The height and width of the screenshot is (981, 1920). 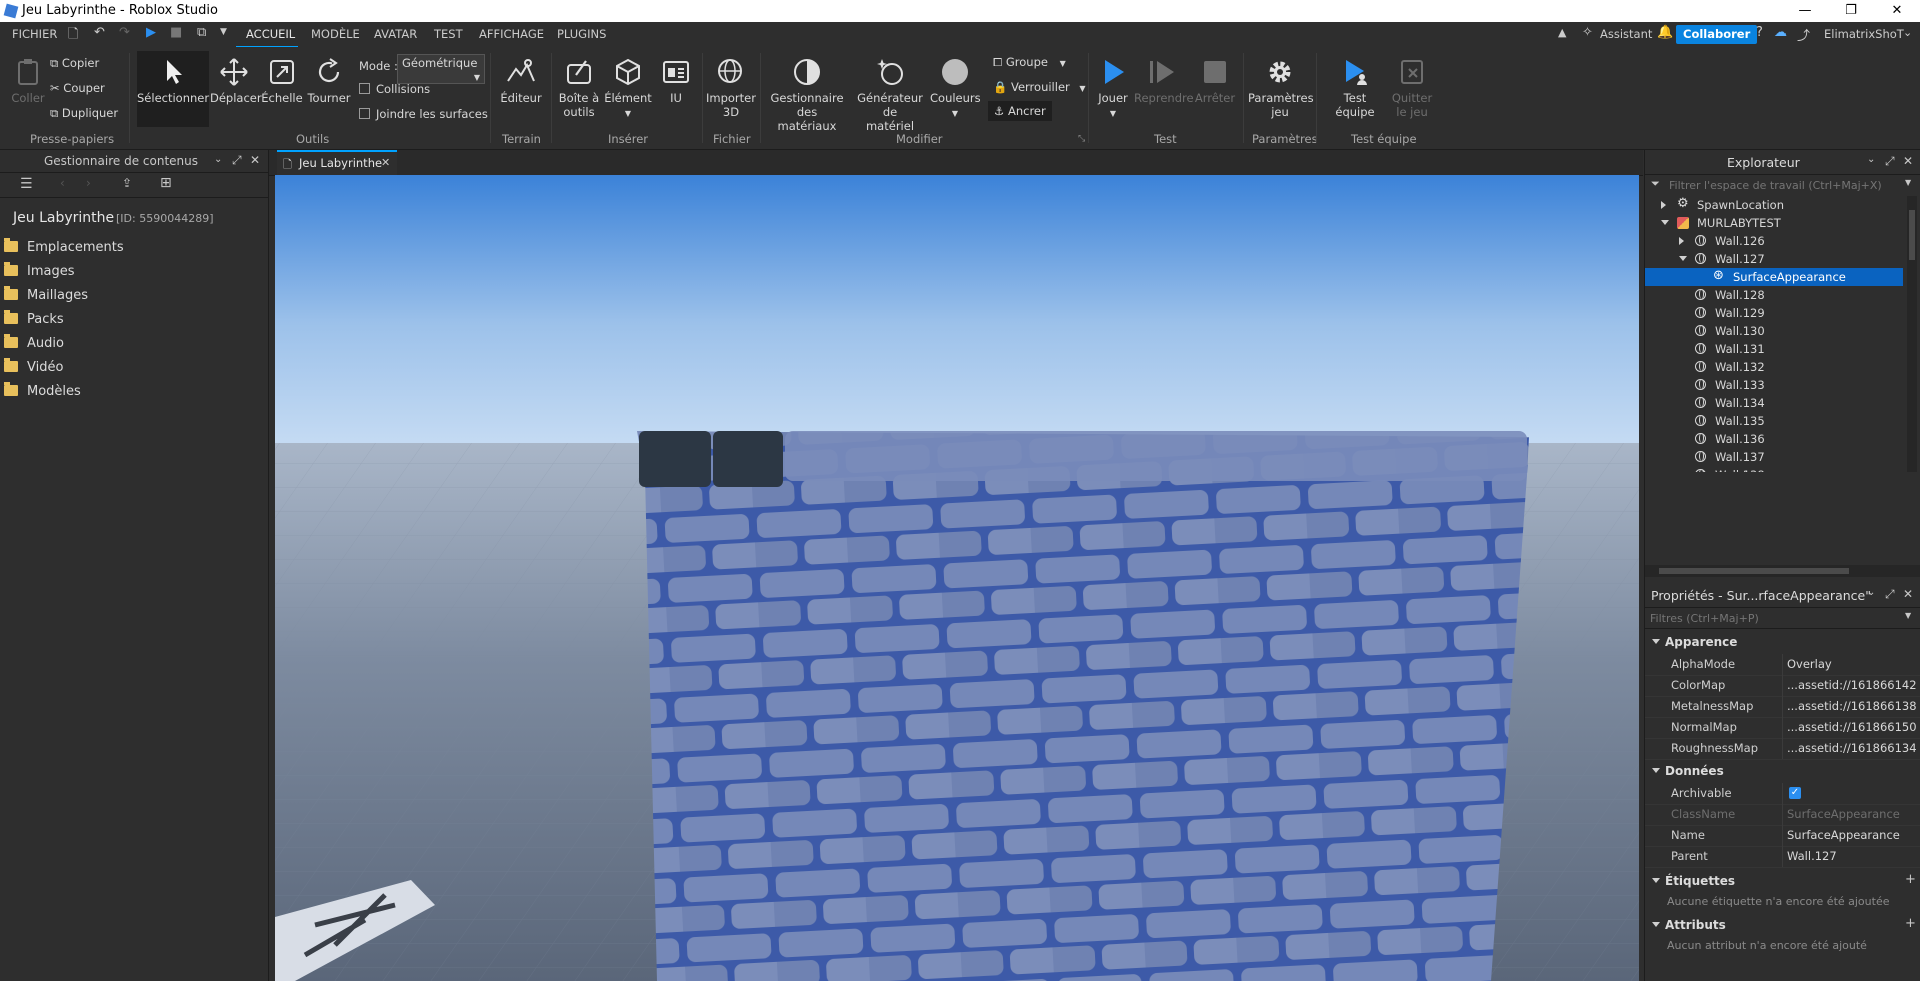 What do you see at coordinates (151, 32) in the screenshot?
I see `quick-play-icon: ▶` at bounding box center [151, 32].